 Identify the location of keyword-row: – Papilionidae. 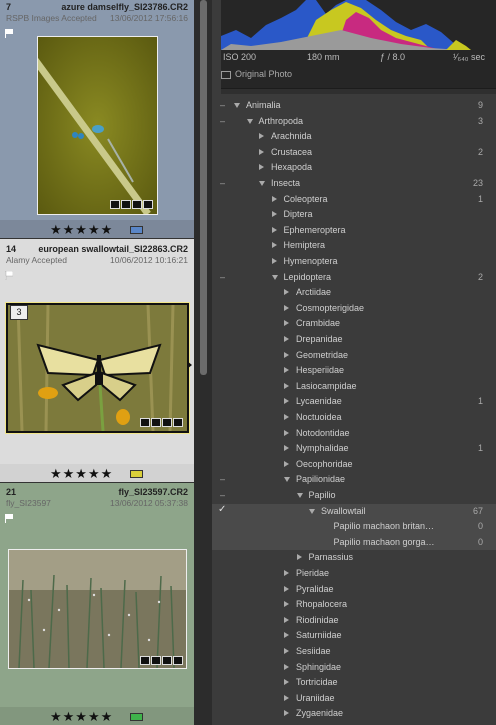
(354, 480).